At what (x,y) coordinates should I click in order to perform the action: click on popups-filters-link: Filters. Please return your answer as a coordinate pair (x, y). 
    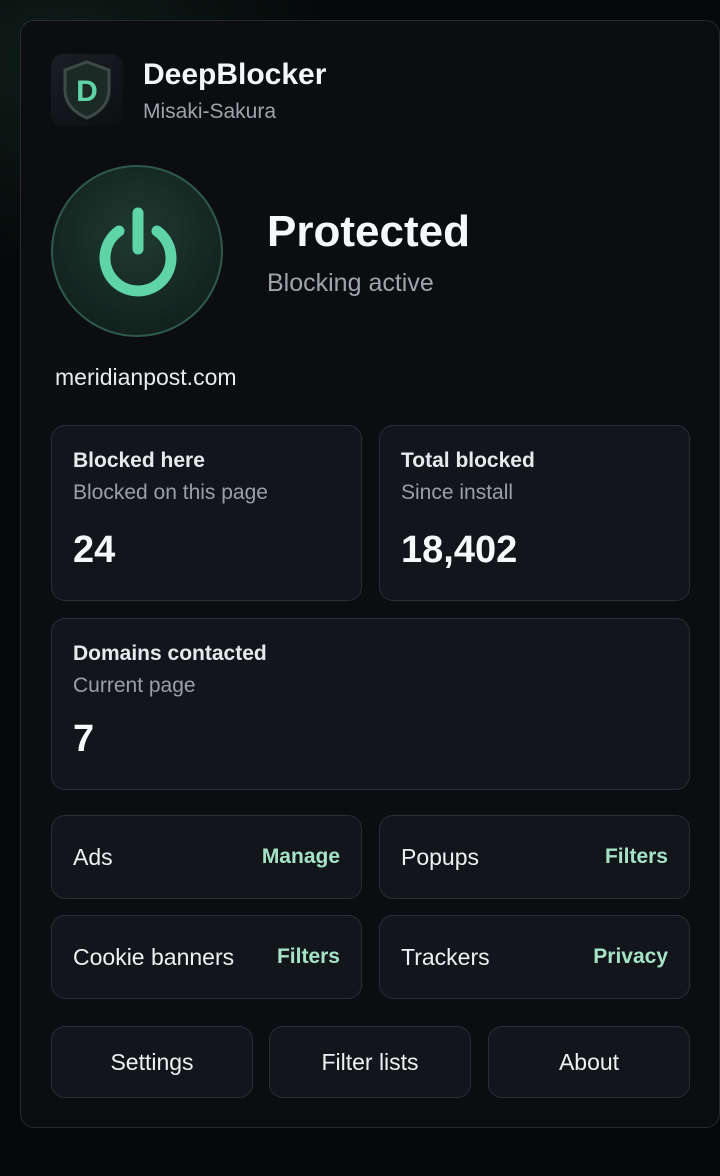
    Looking at the image, I should click on (636, 857).